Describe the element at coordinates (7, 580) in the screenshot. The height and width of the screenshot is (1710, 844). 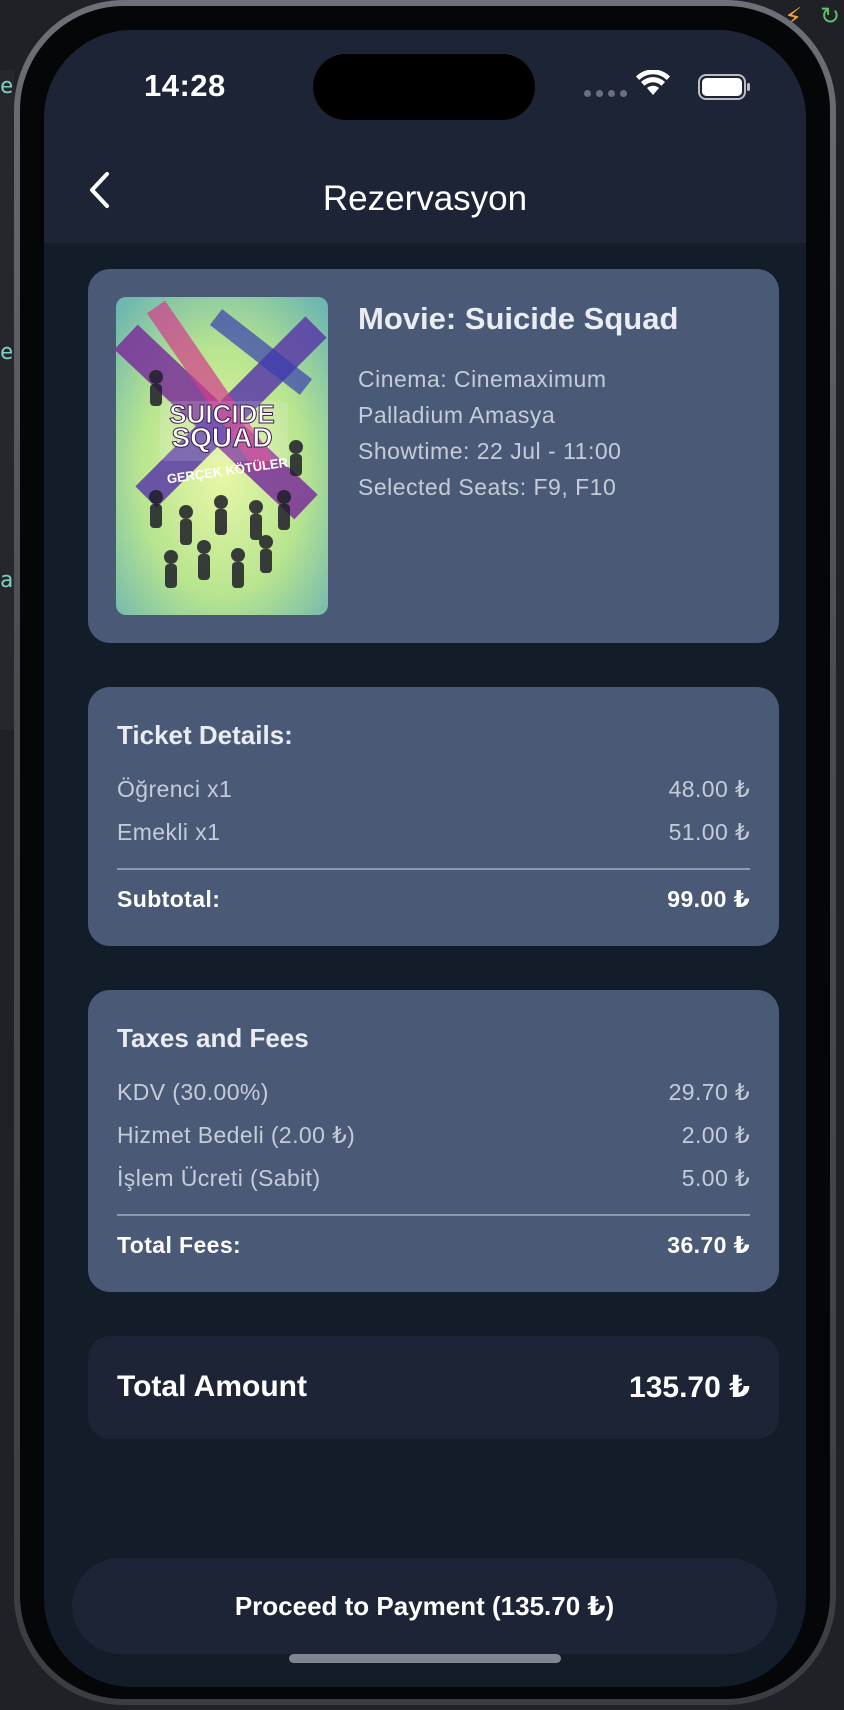
I see `editor-glyph: a` at that location.